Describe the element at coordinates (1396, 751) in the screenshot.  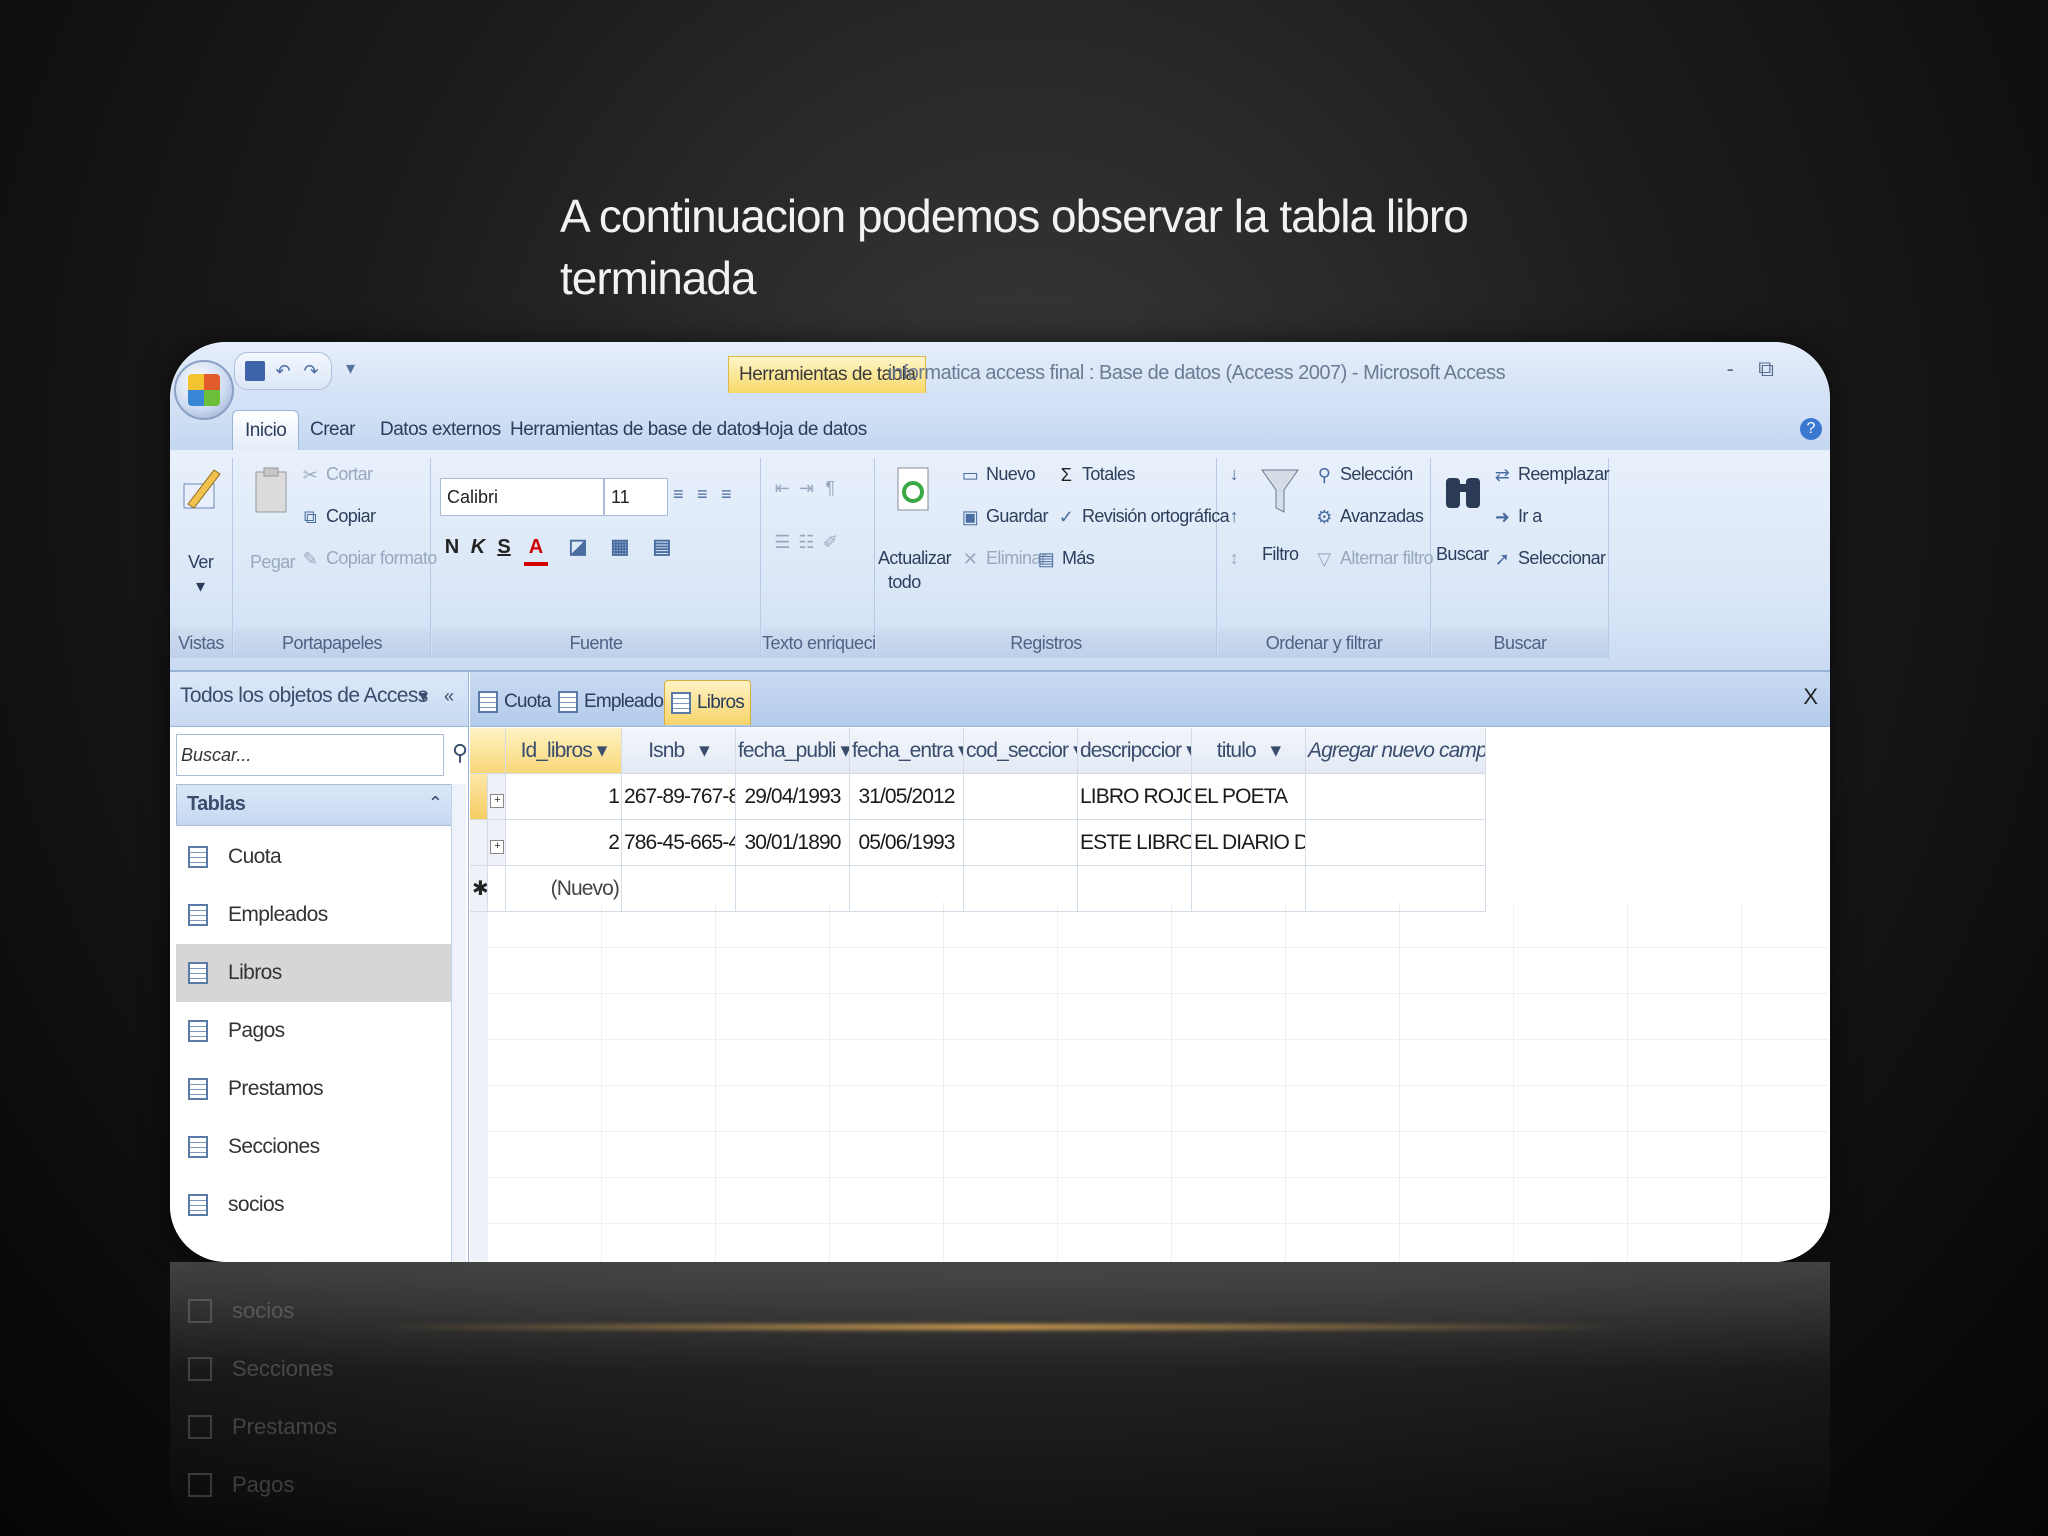
I see `col-header-add-field: Agregar nuevo campo` at that location.